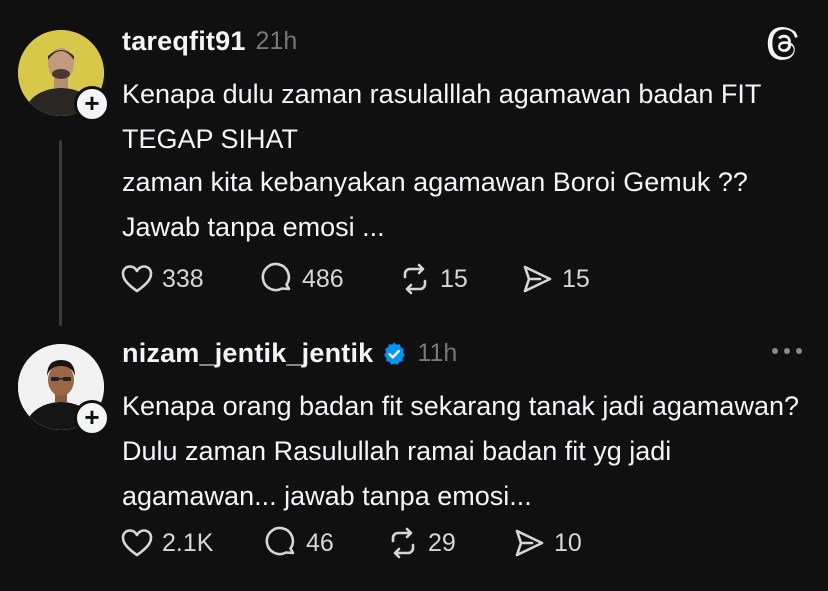  I want to click on like-button: 338, so click(190, 279).